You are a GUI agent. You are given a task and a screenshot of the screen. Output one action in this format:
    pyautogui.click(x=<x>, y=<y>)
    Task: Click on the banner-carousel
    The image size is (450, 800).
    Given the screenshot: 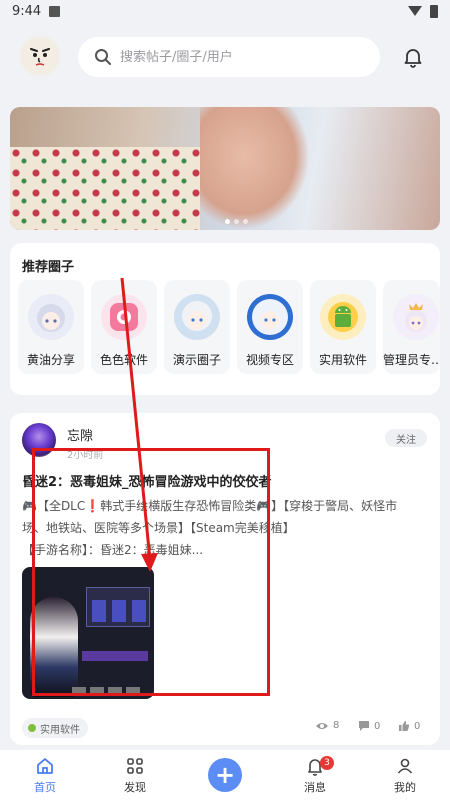 What is the action you would take?
    pyautogui.click(x=225, y=168)
    